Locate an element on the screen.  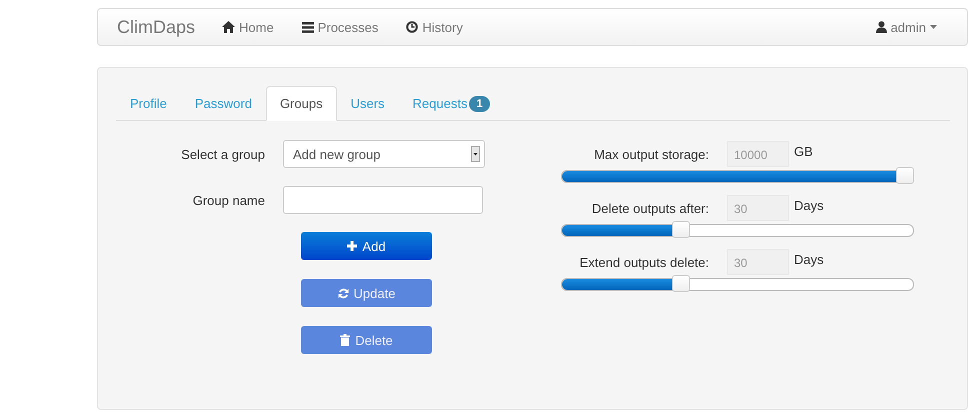
refresh-icon is located at coordinates (343, 293).